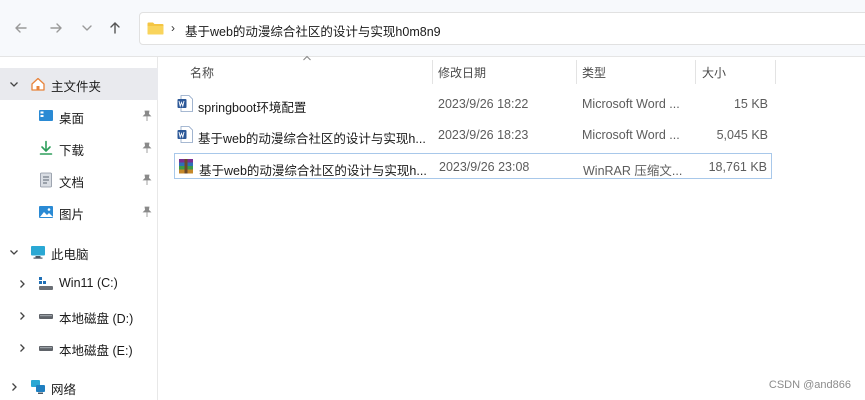 The height and width of the screenshot is (400, 865). What do you see at coordinates (307, 58) in the screenshot?
I see `sort-ascending-icon` at bounding box center [307, 58].